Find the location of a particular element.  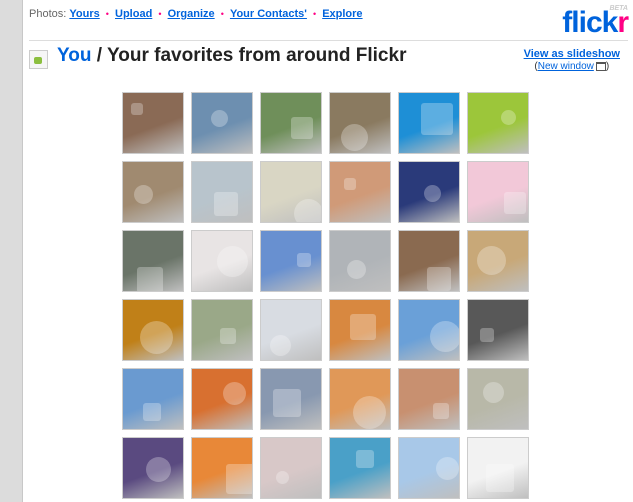

logo-beta: BETA is located at coordinates (618, 8).